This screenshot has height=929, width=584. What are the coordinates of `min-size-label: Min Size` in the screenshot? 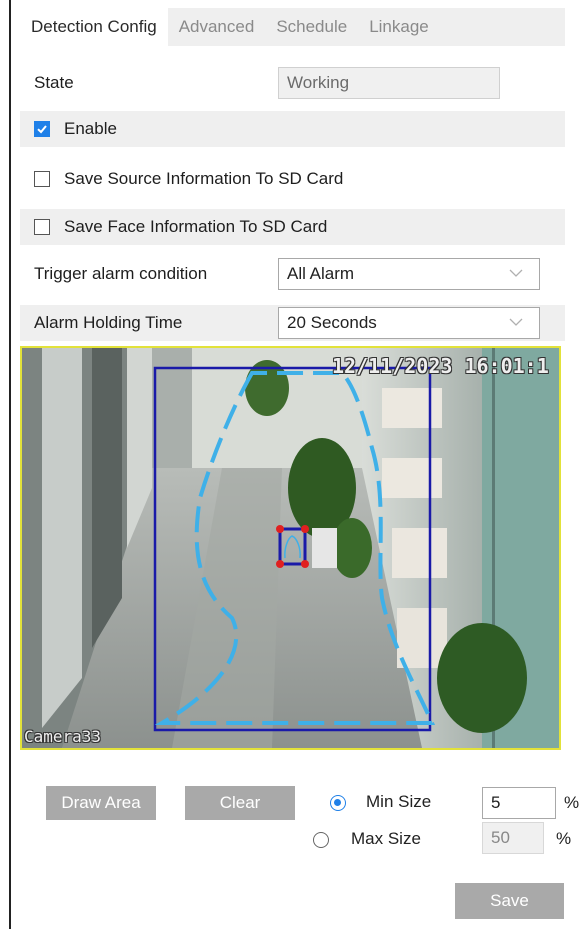 It's located at (399, 801).